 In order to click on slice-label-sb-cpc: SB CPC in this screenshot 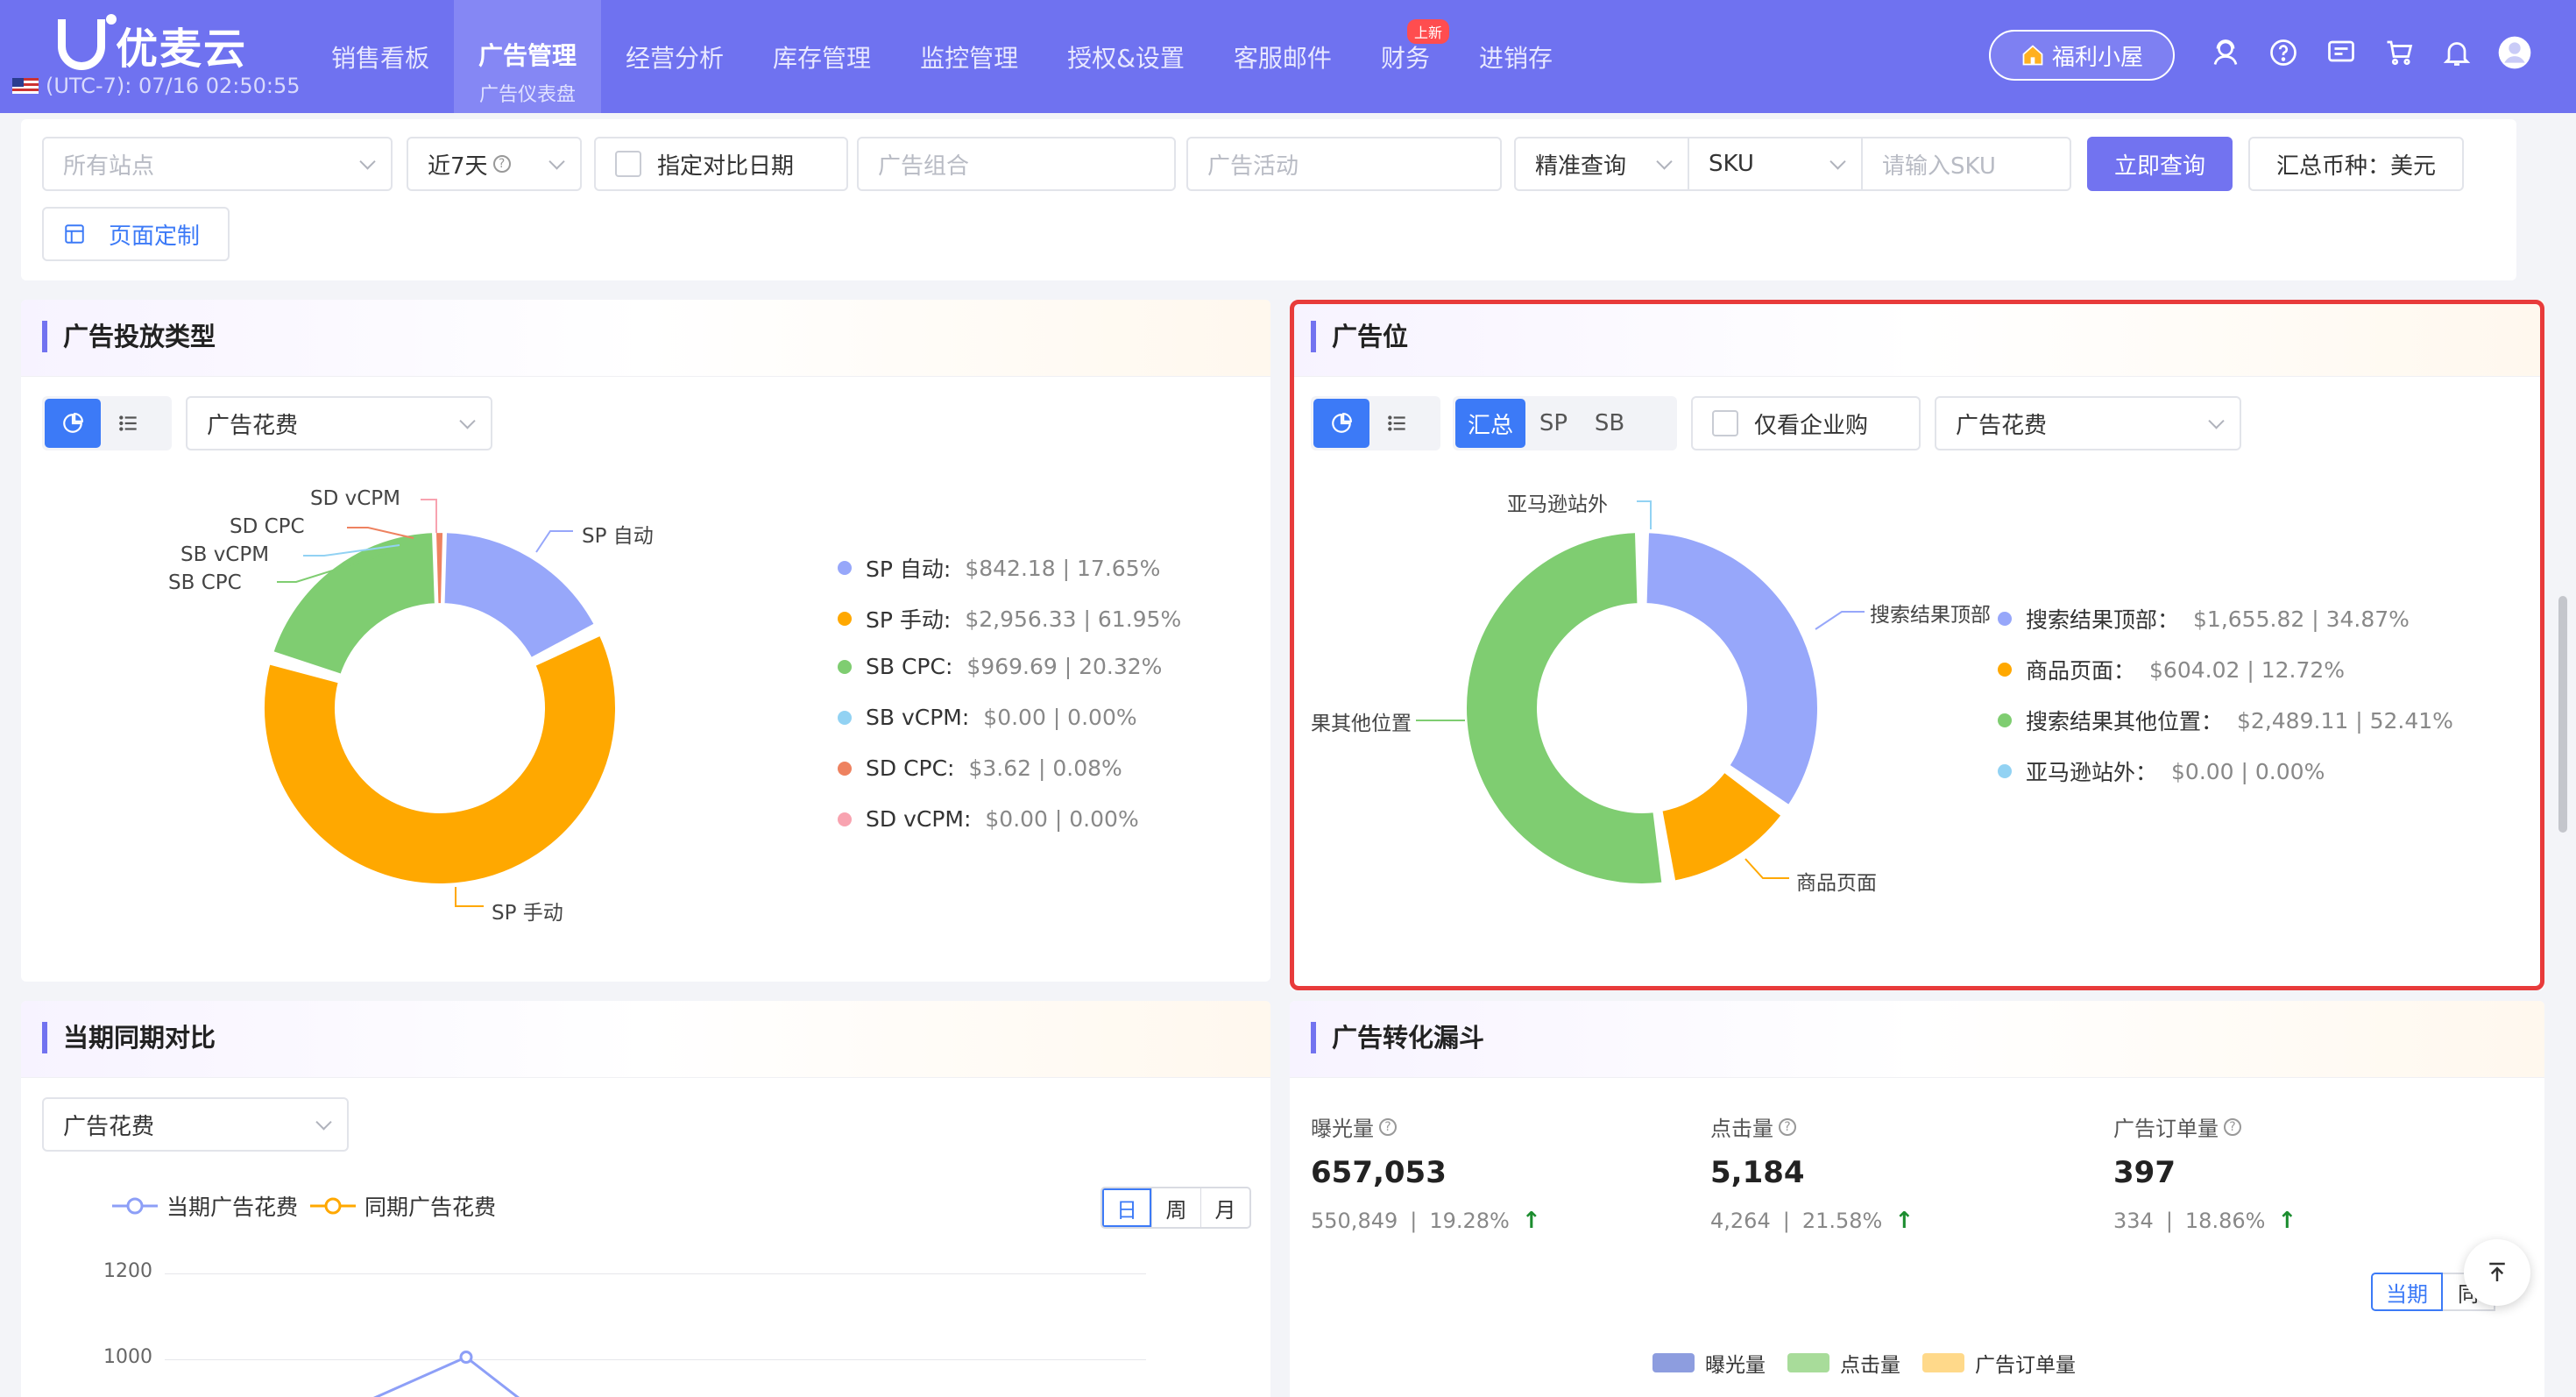, I will do `click(205, 582)`.